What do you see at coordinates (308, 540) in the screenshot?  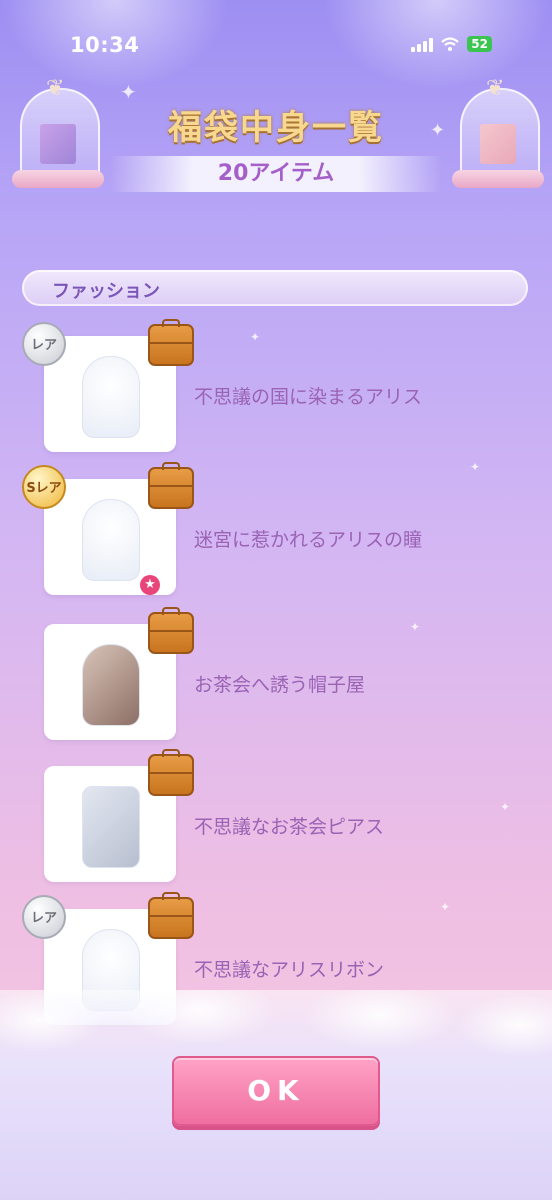 I see `item-name: 迷宮に惹かれるアリスの瞳` at bounding box center [308, 540].